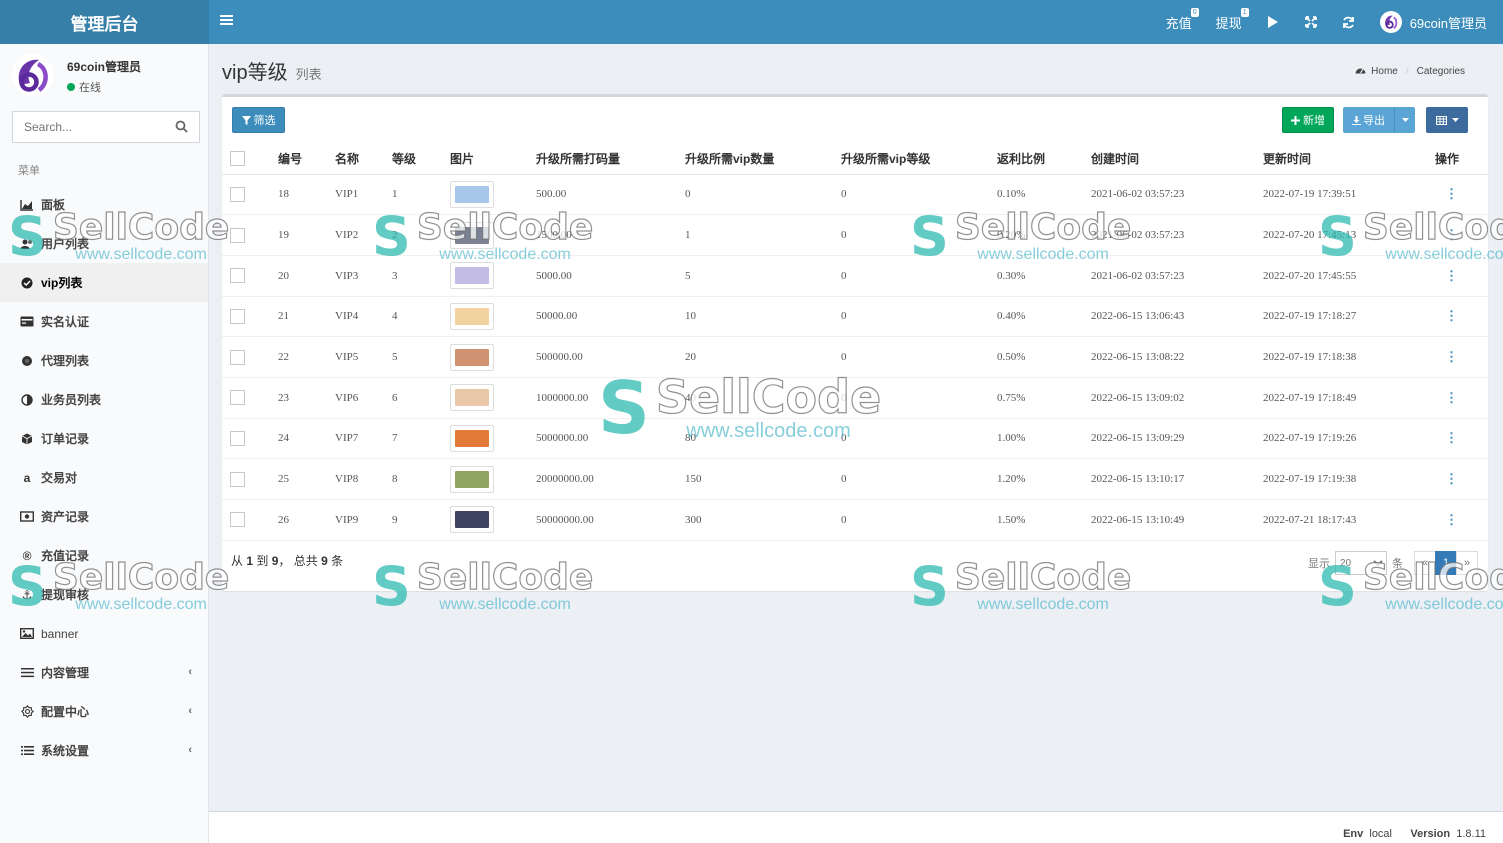 This screenshot has width=1503, height=843. What do you see at coordinates (104, 477) in the screenshot?
I see `sidebar-item-pairs: a 交易对` at bounding box center [104, 477].